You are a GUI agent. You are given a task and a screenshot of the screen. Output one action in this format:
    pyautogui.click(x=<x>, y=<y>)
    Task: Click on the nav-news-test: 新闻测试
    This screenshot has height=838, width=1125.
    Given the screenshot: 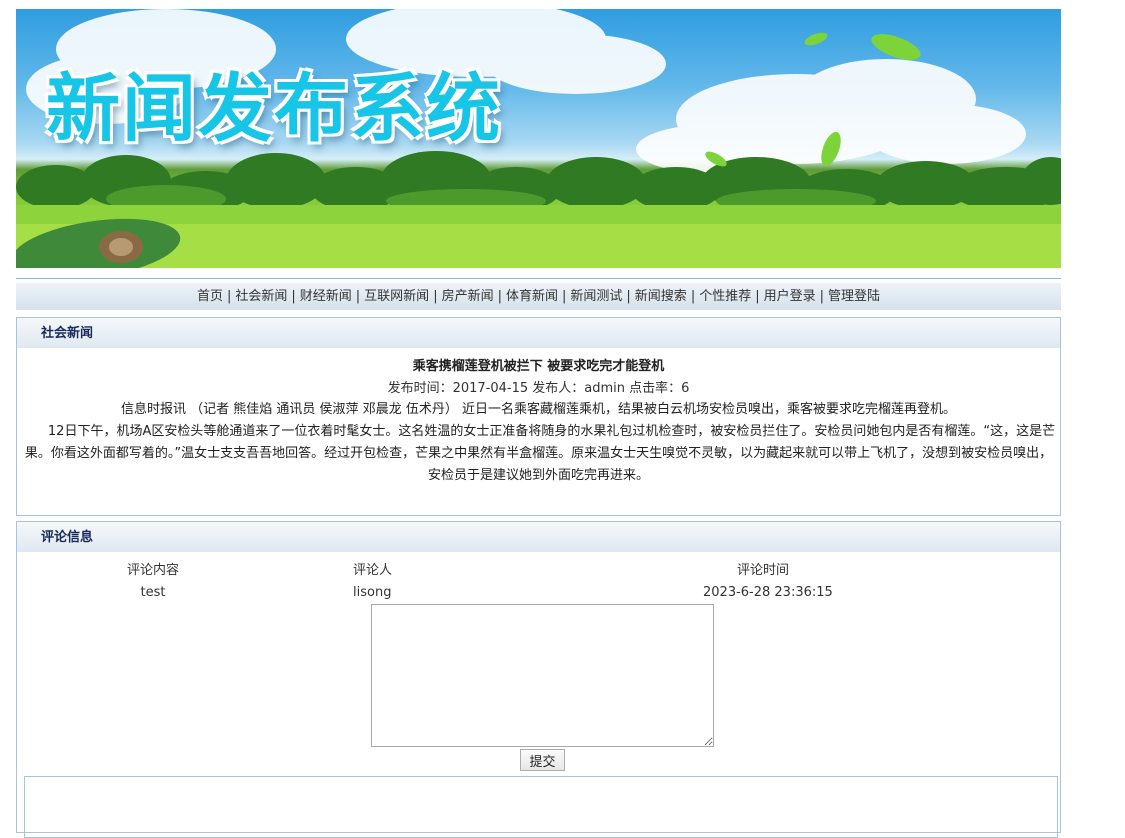 What is the action you would take?
    pyautogui.click(x=596, y=296)
    